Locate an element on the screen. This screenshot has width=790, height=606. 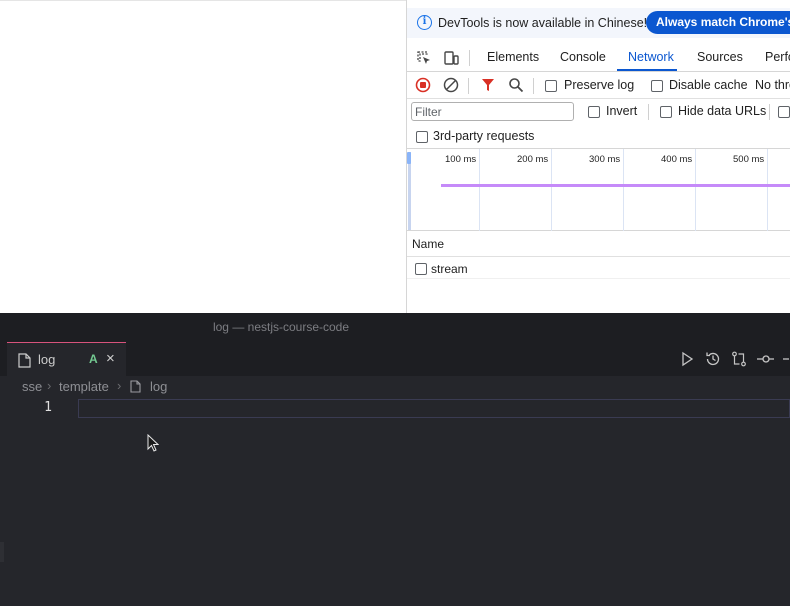
devtools-tab-bar: Elements Console Network Sources Perfo is located at coordinates (598, 58).